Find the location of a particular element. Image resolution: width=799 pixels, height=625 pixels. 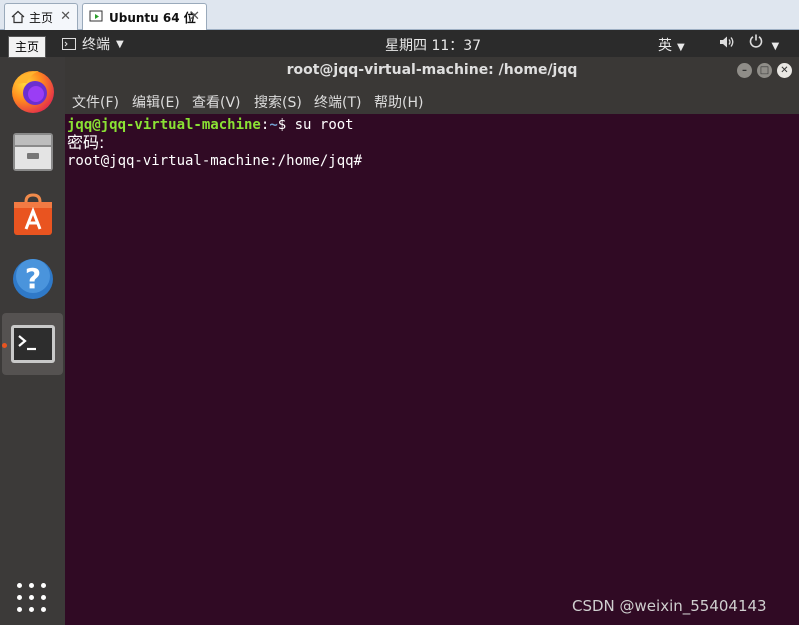

vm-tab-label: Ubuntu 64 位 is located at coordinates (152, 17).